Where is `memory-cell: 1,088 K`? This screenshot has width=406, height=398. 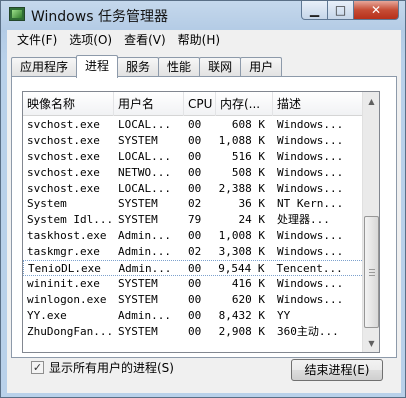
memory-cell: 1,088 K is located at coordinates (241, 140).